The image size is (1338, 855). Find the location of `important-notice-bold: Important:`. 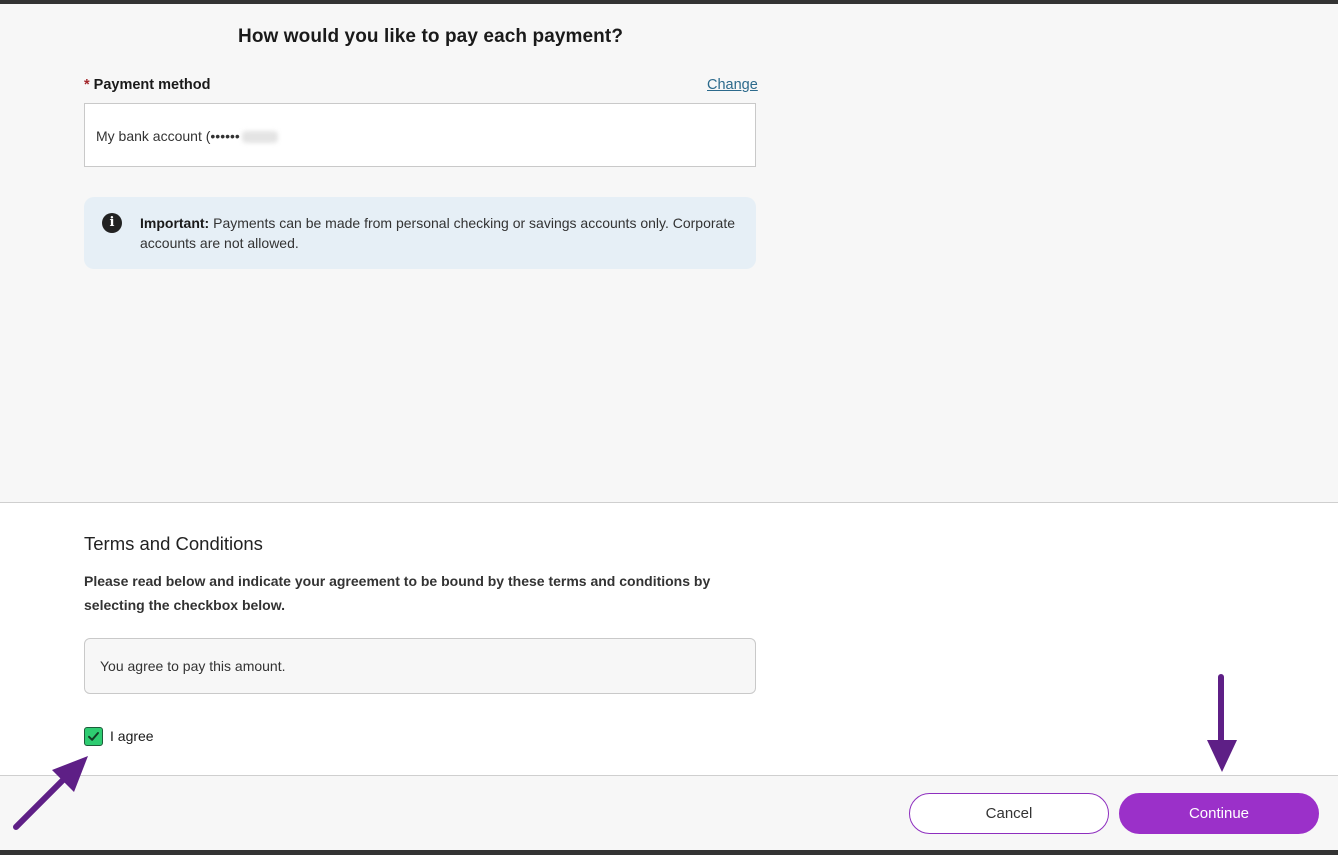

important-notice-bold: Important: is located at coordinates (175, 223).